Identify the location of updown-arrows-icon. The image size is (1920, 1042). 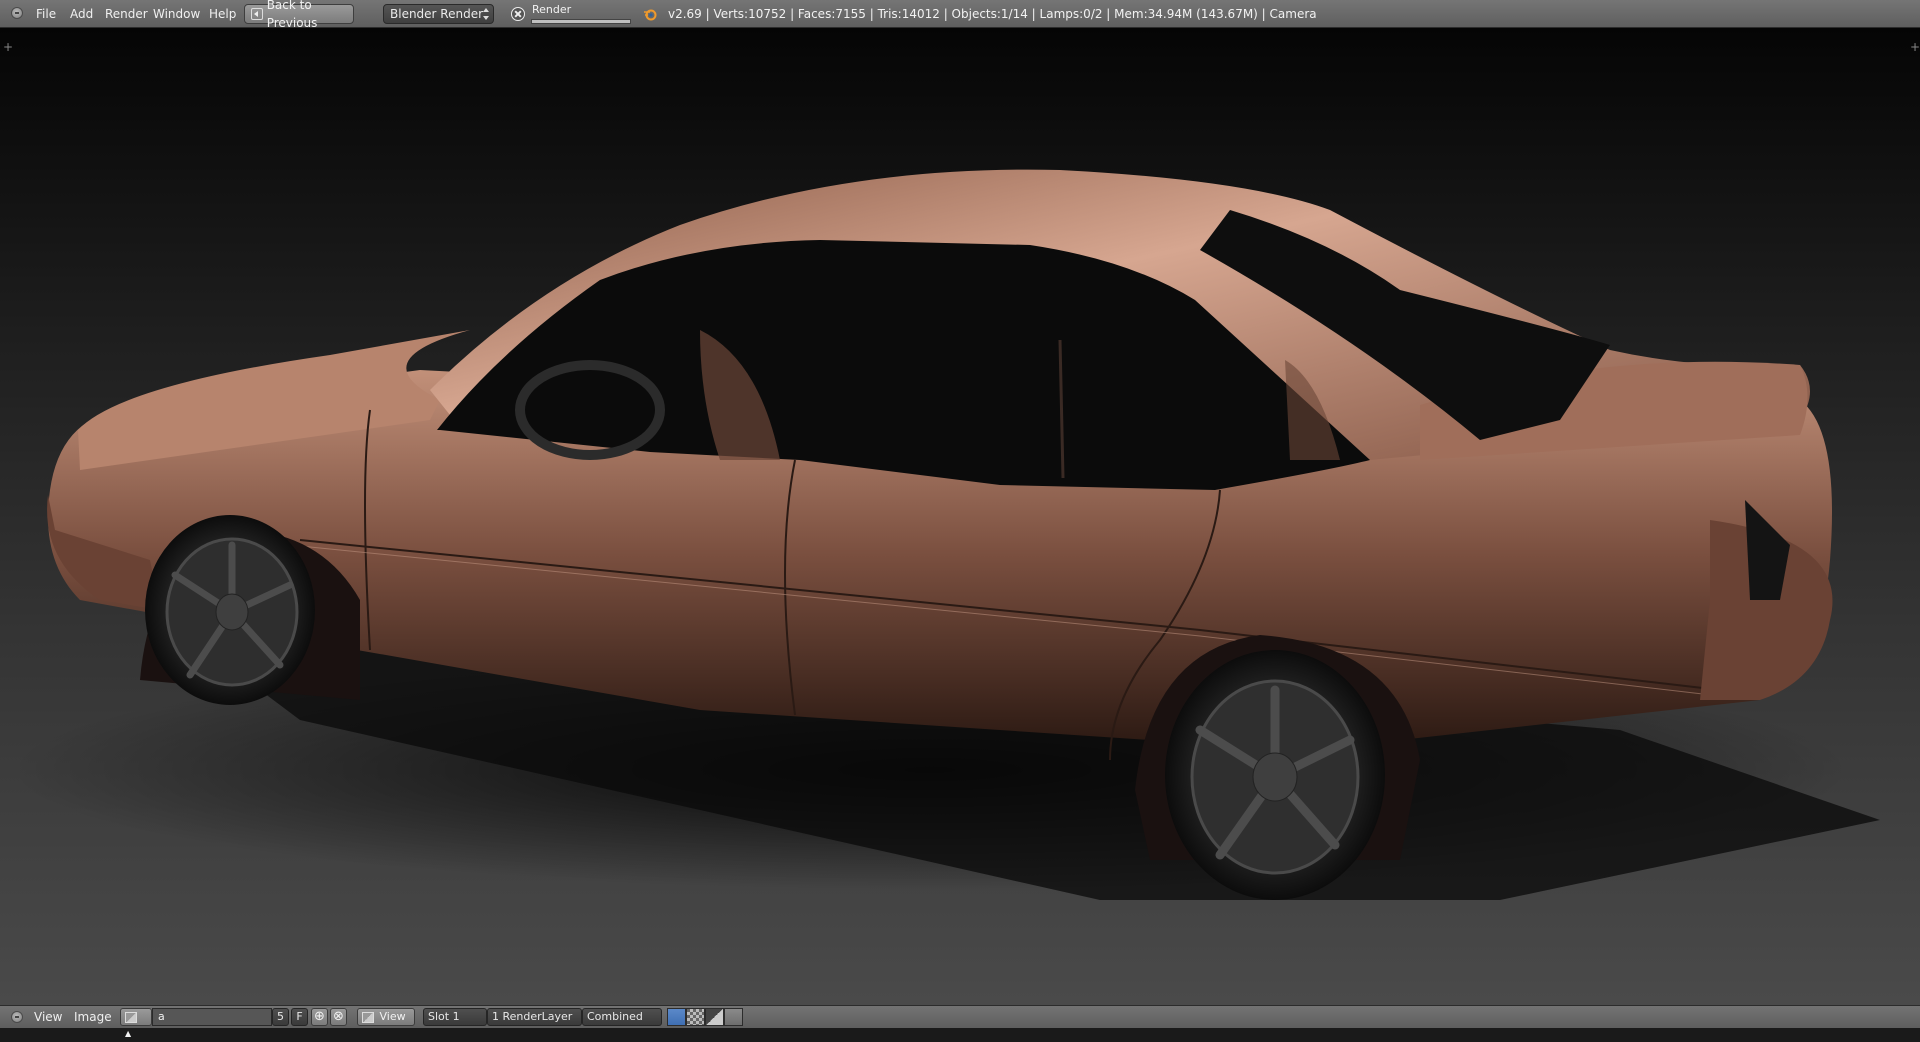
(486, 14).